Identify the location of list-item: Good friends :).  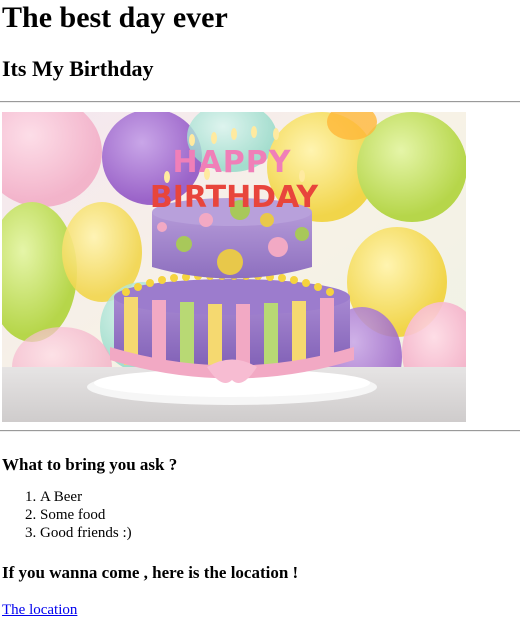
(279, 533).